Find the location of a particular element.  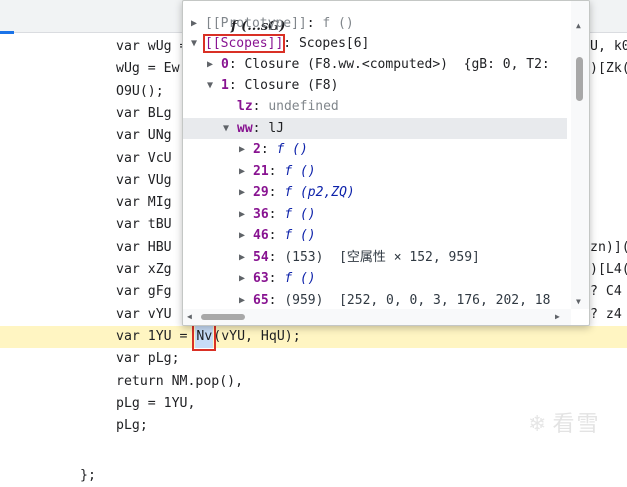

scope-tree-value: Scopes[6] is located at coordinates (334, 43).